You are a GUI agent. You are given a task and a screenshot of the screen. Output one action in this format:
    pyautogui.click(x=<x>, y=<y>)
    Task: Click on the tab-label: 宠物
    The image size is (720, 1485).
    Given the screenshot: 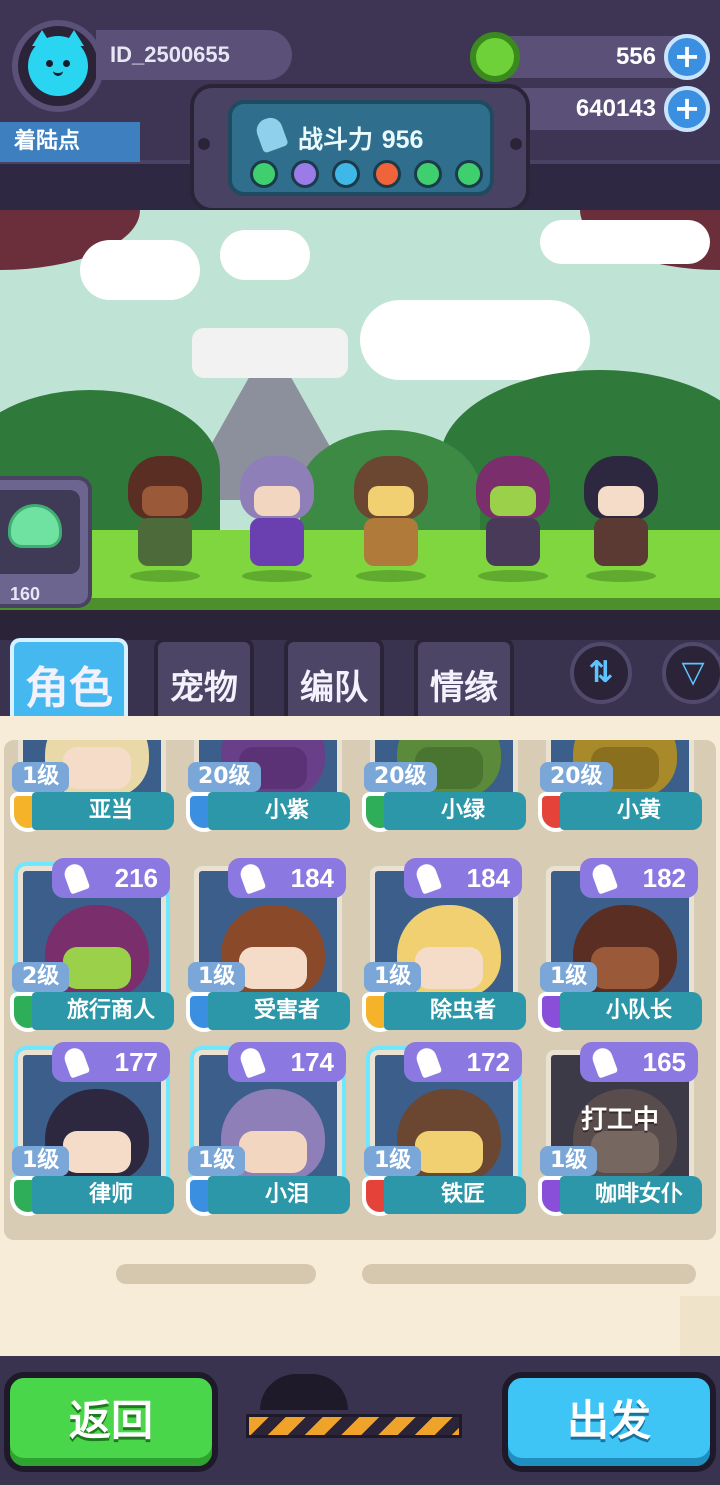 What is the action you would take?
    pyautogui.click(x=204, y=688)
    